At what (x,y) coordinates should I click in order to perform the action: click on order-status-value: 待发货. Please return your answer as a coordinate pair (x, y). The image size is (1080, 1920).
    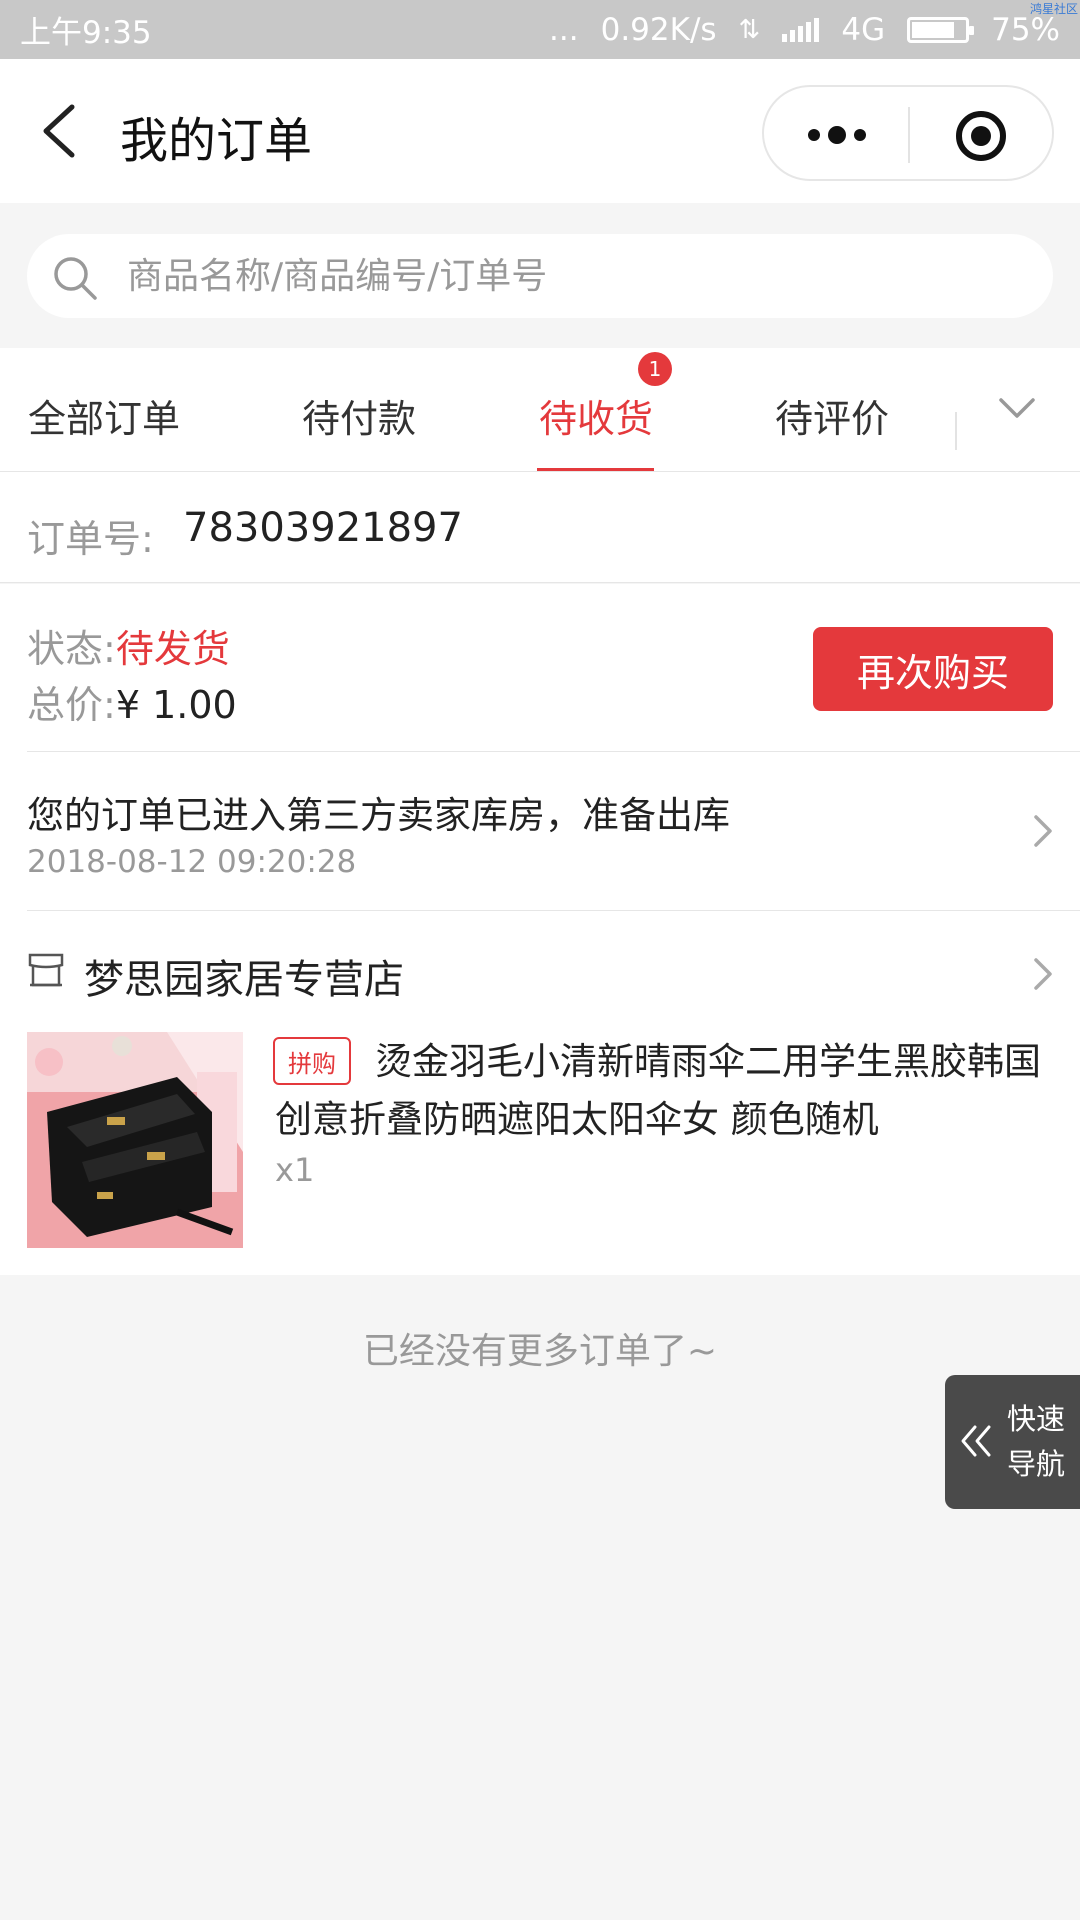
    Looking at the image, I should click on (172, 649).